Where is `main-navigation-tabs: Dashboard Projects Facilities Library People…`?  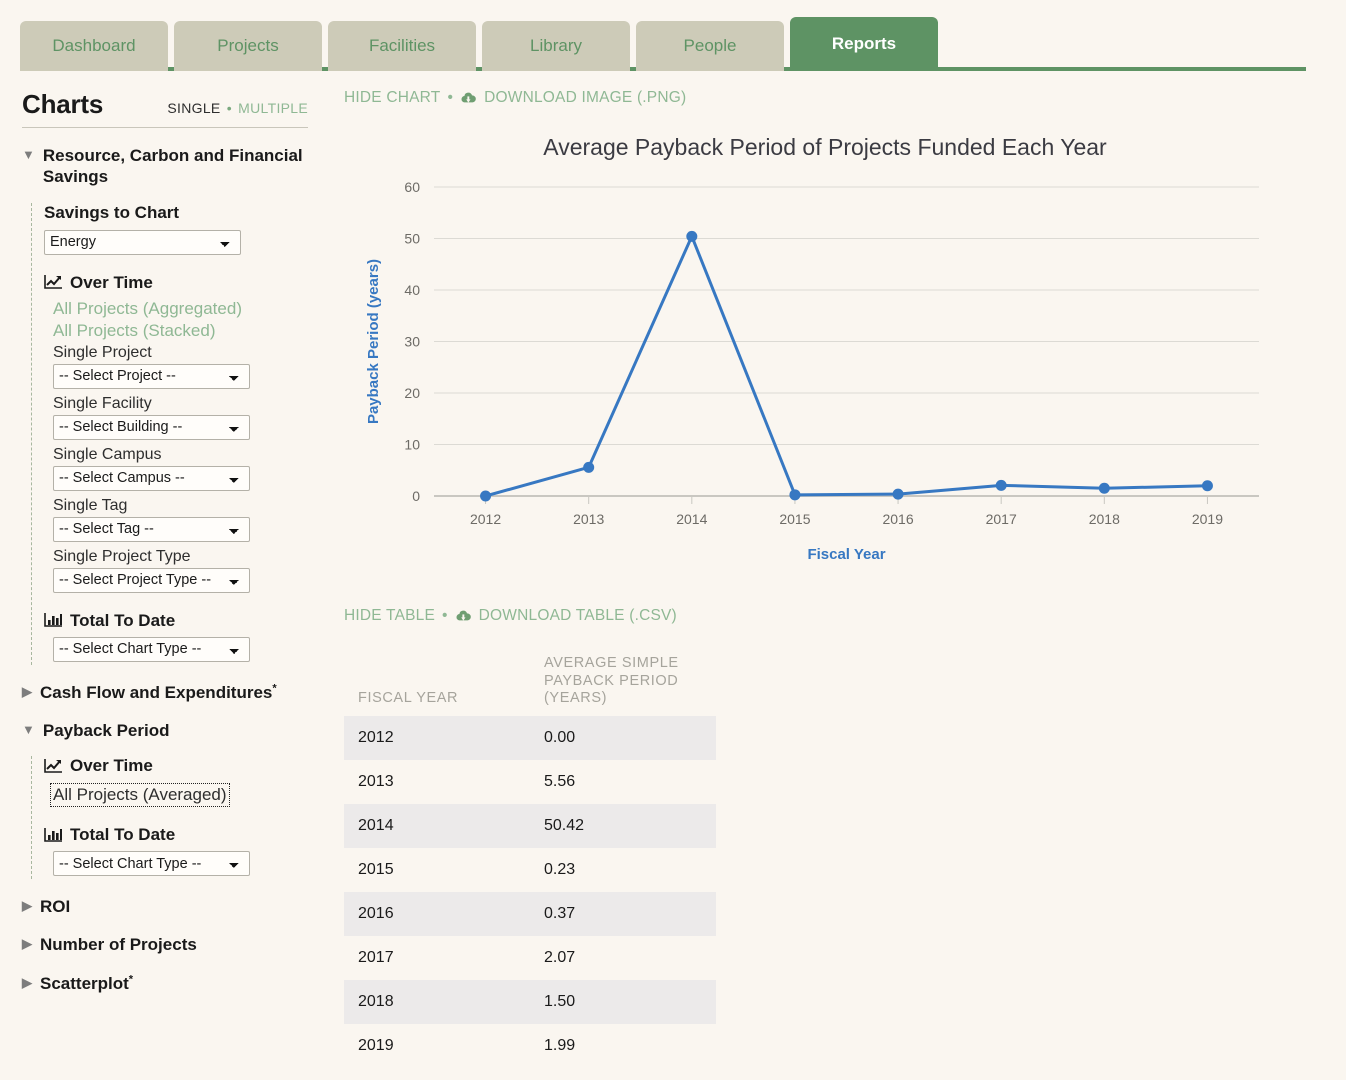 main-navigation-tabs: Dashboard Projects Facilities Library People… is located at coordinates (673, 35).